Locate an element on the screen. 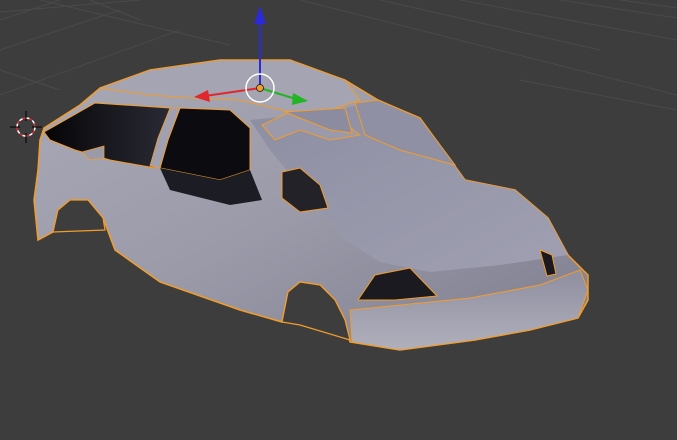 This screenshot has height=440, width=677. object-origin-icon is located at coordinates (260, 88).